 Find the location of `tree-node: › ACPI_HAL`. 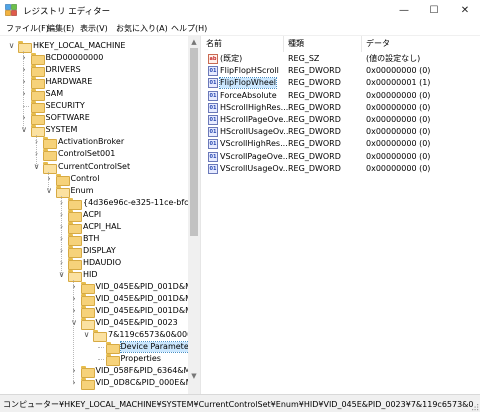

tree-node: › ACPI_HAL is located at coordinates (94, 227).